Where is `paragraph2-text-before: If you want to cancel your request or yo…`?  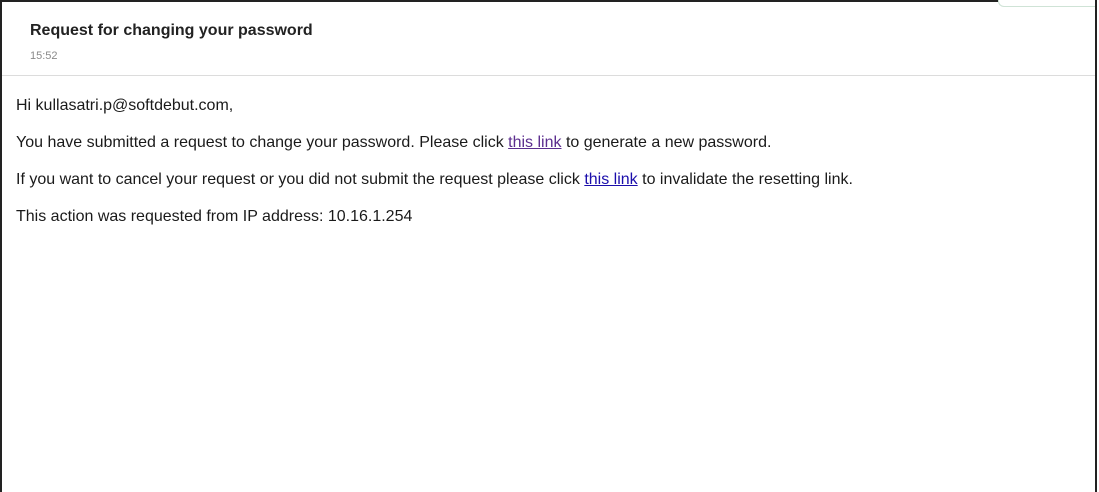 paragraph2-text-before: If you want to cancel your request or yo… is located at coordinates (300, 179).